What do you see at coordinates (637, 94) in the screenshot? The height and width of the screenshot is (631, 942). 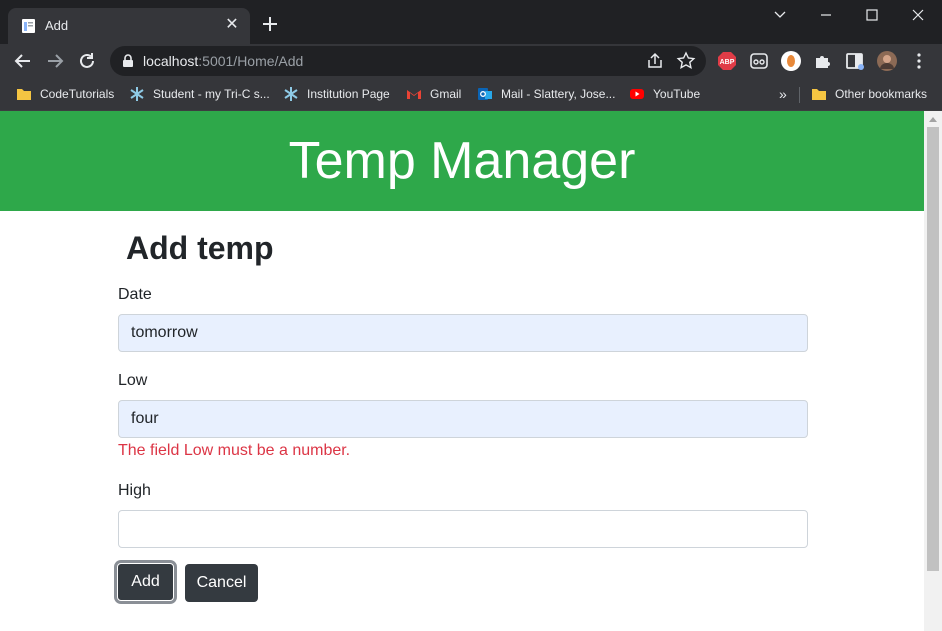 I see `youtube-icon` at bounding box center [637, 94].